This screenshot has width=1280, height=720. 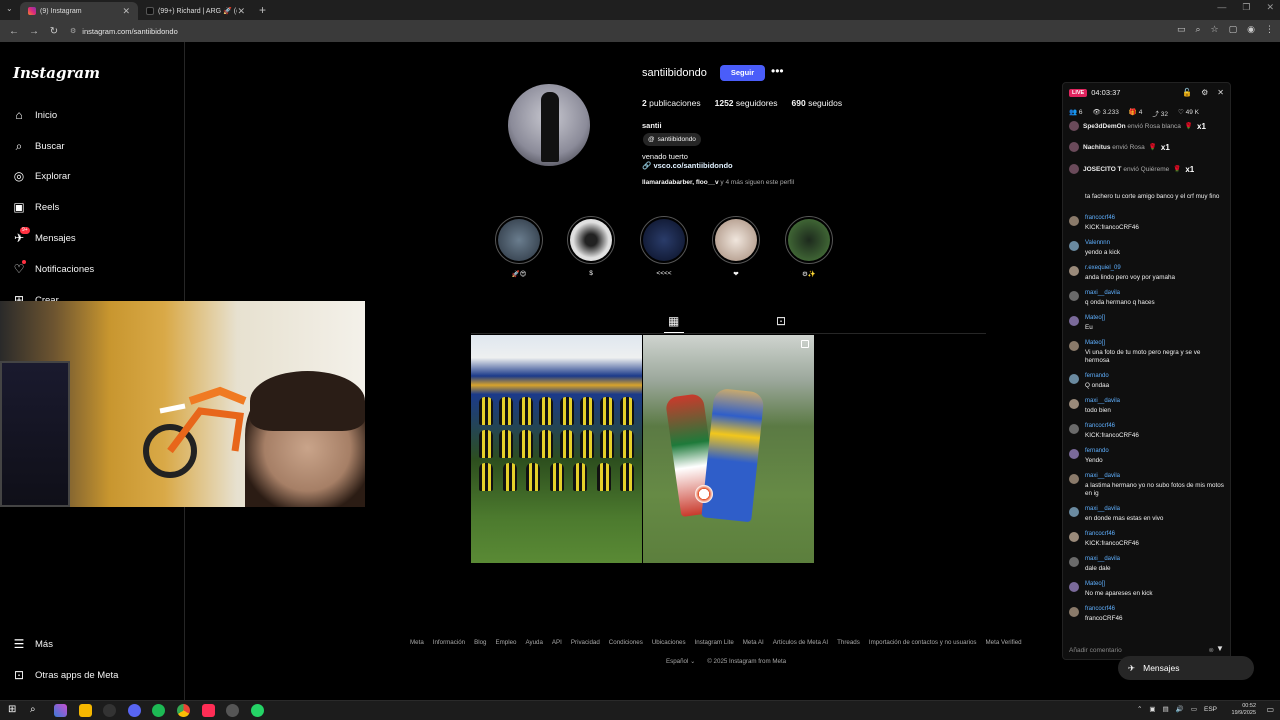 What do you see at coordinates (669, 642) in the screenshot?
I see `footer-link: Ubicaciones` at bounding box center [669, 642].